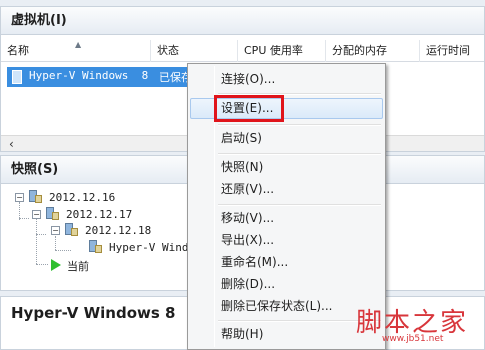 This screenshot has width=485, height=350. I want to click on column-header-memory: 分配的内存, so click(373, 51).